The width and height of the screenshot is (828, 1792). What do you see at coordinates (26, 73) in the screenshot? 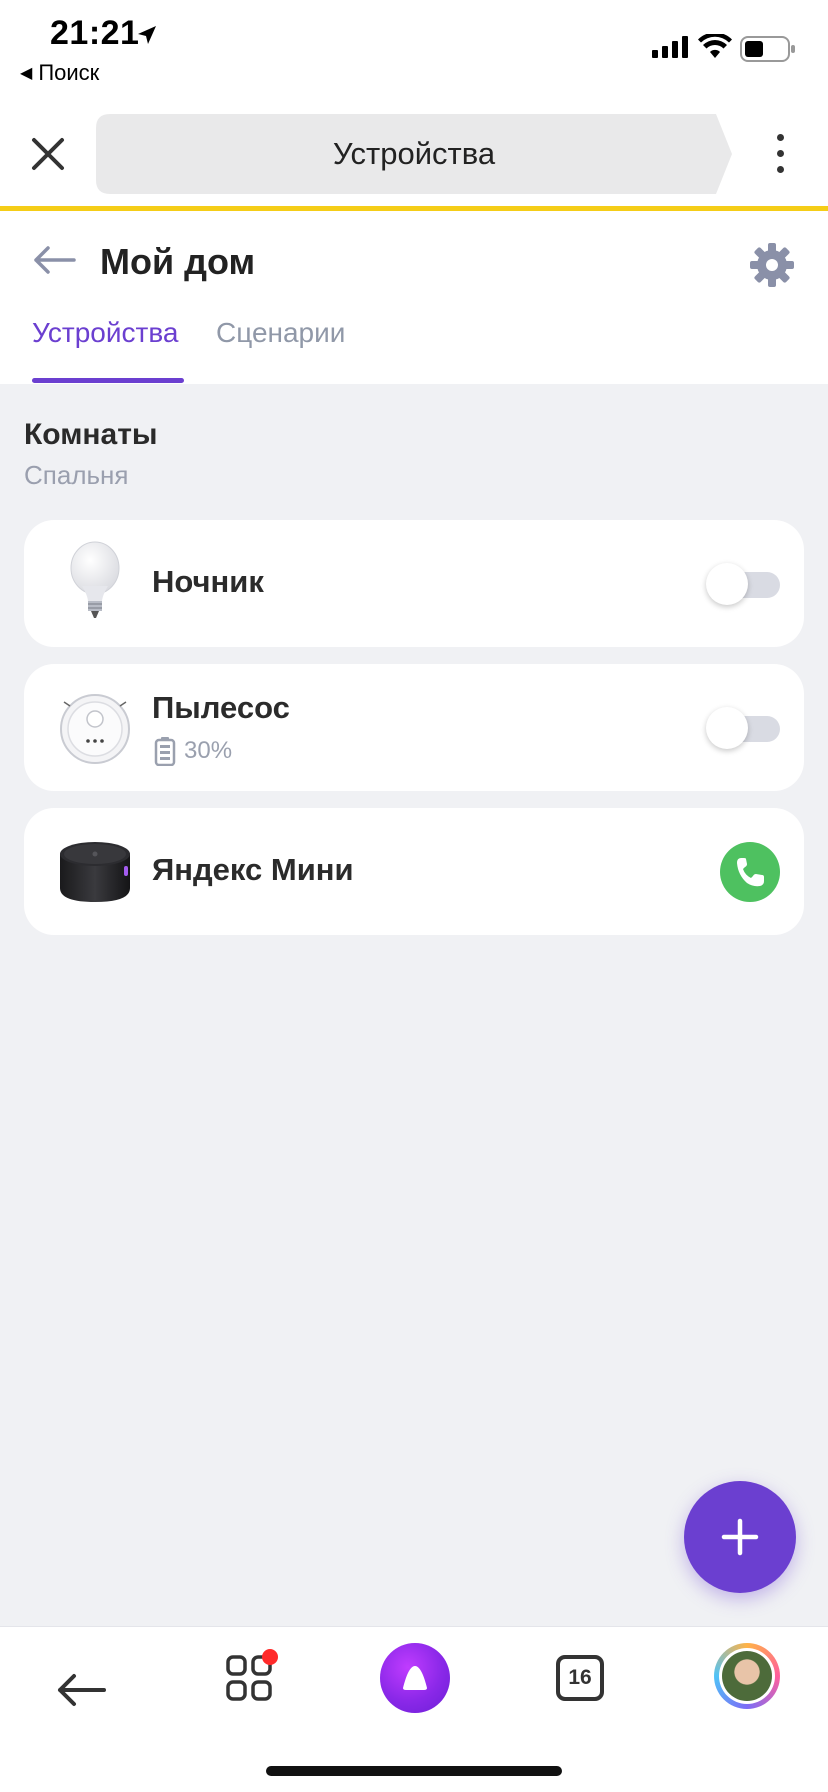
I see `back-triangle-icon: ◀` at bounding box center [26, 73].